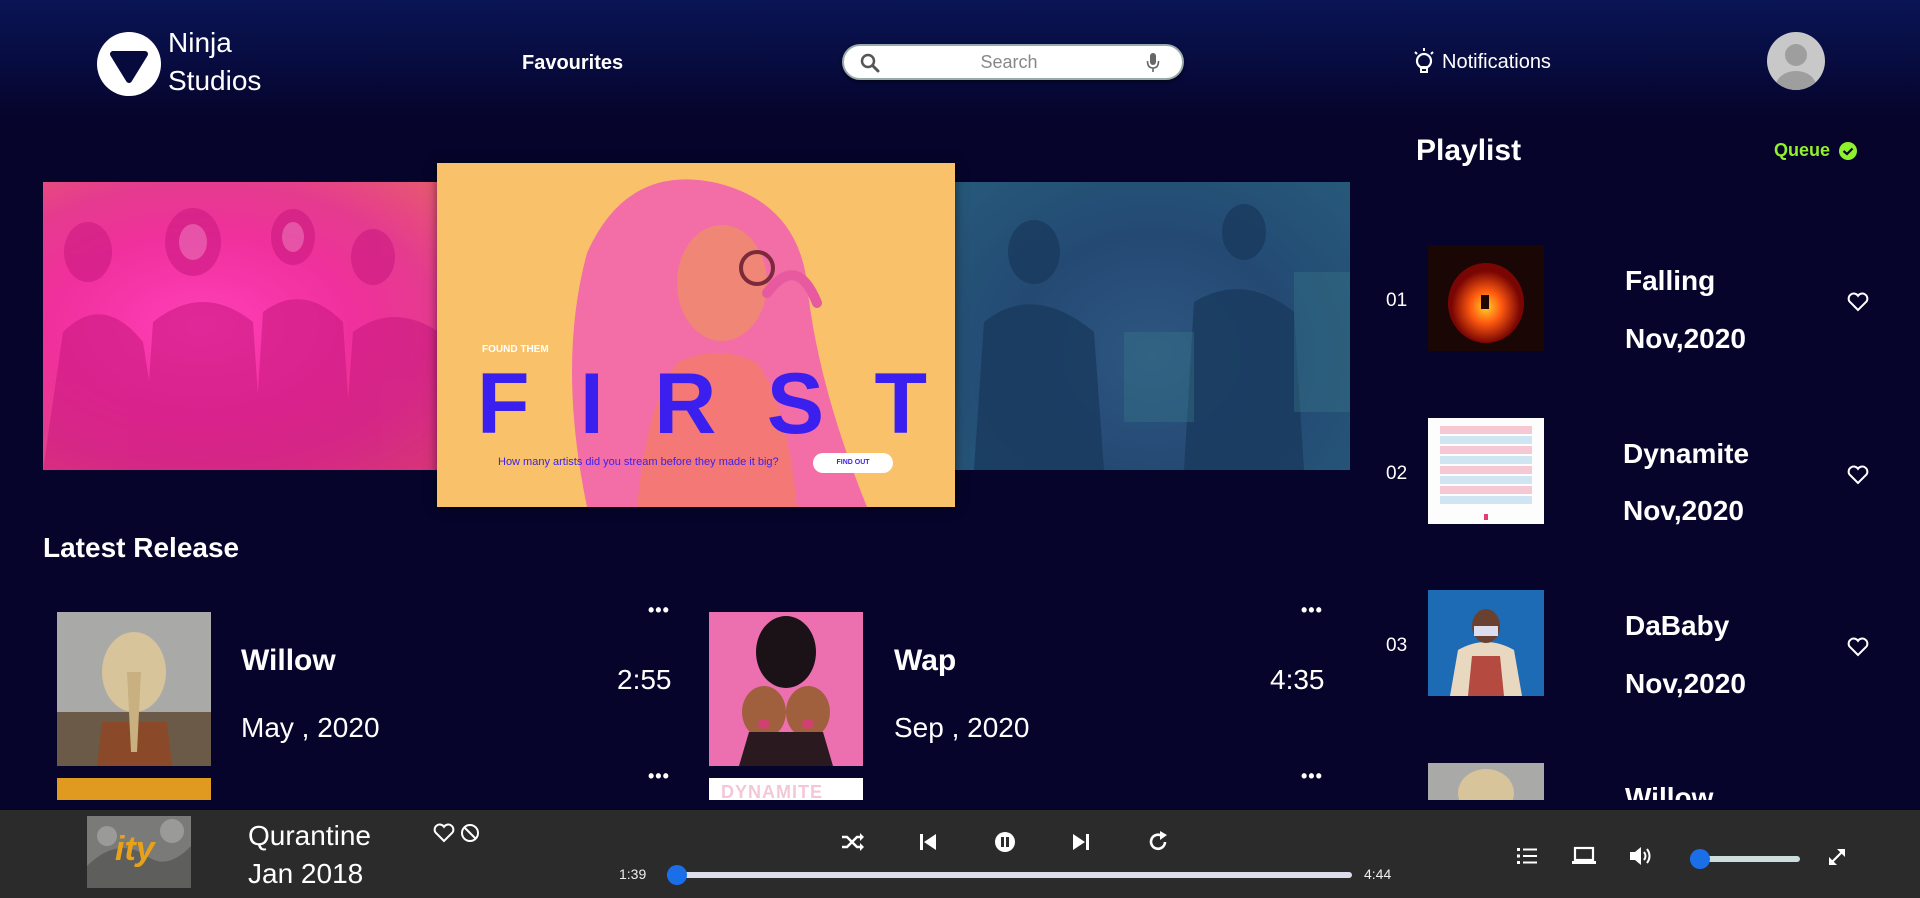 The image size is (1920, 898). I want to click on search-input, so click(1009, 62).